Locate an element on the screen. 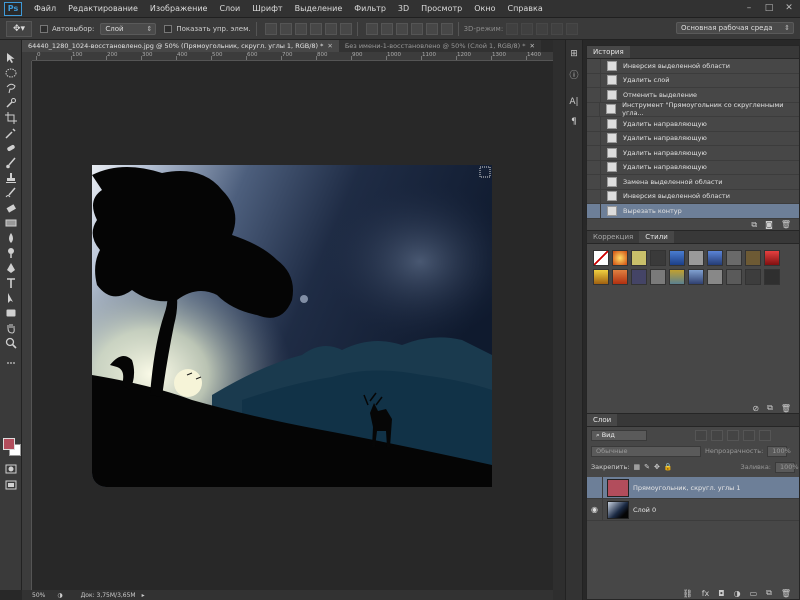 The width and height of the screenshot is (800, 600). menu-item: Справка is located at coordinates (524, 8).